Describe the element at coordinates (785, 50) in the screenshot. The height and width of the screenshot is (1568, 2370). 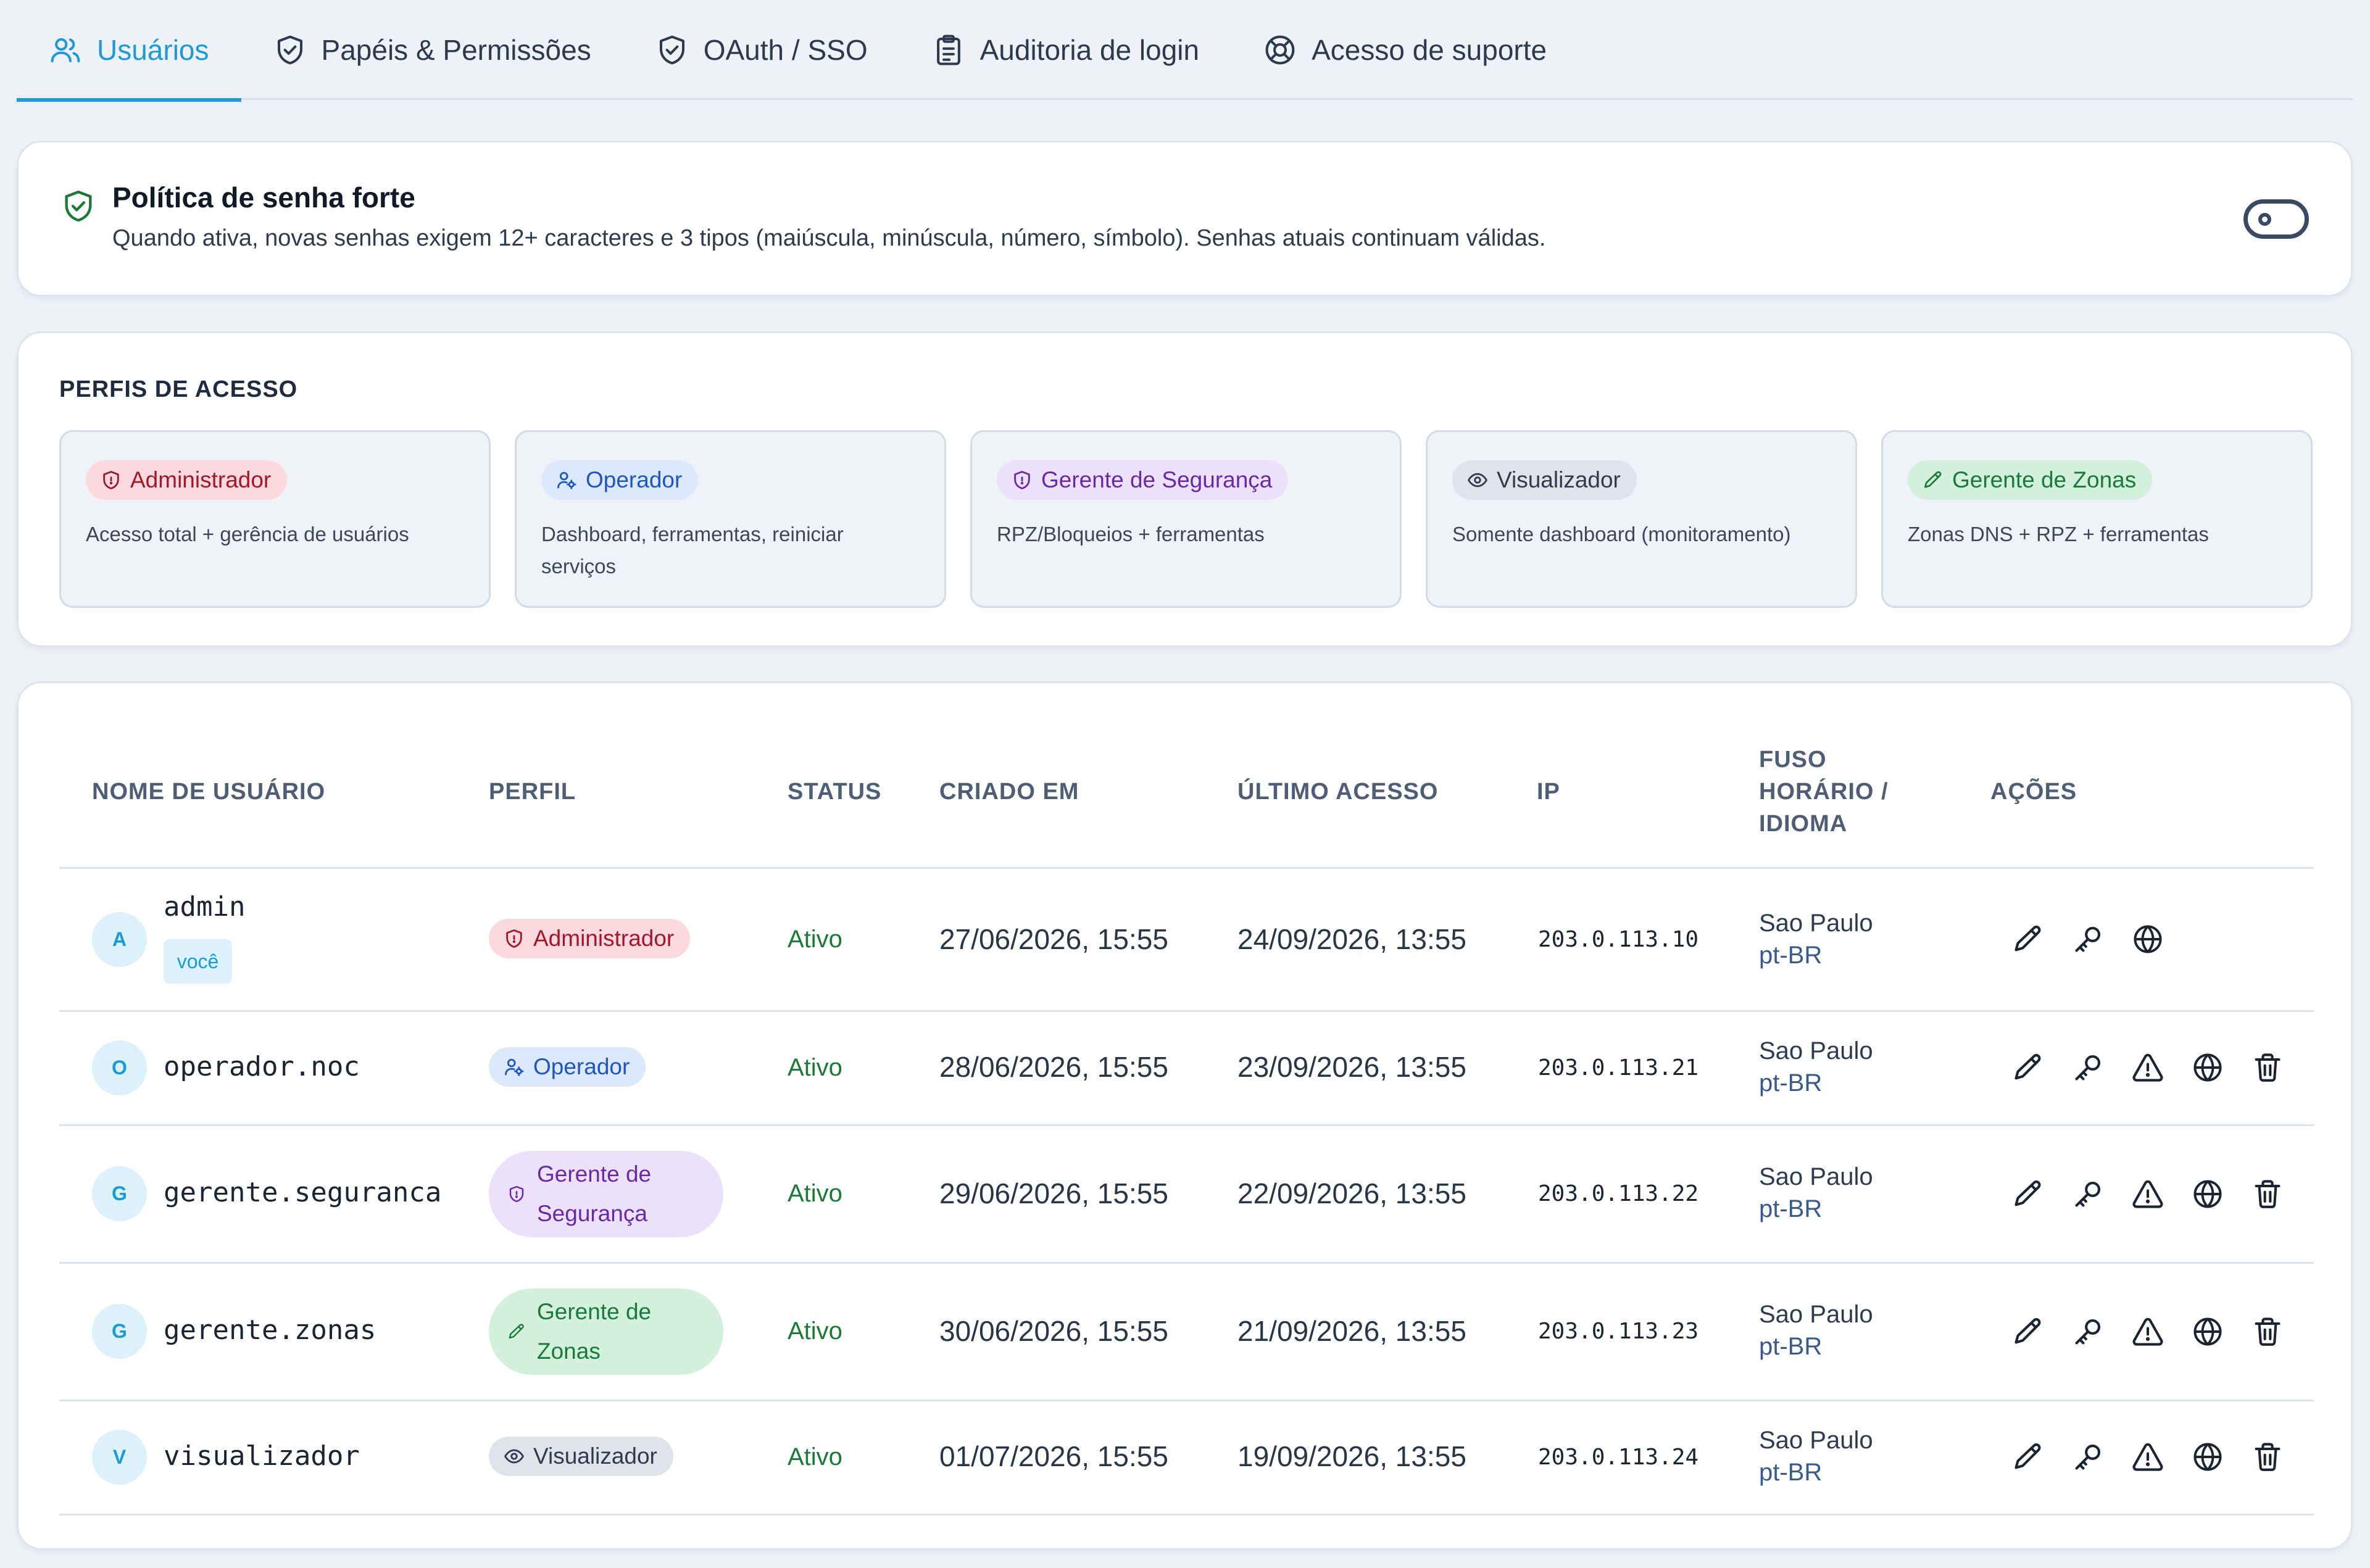
I see `tab-label: OAuth / SSO` at that location.